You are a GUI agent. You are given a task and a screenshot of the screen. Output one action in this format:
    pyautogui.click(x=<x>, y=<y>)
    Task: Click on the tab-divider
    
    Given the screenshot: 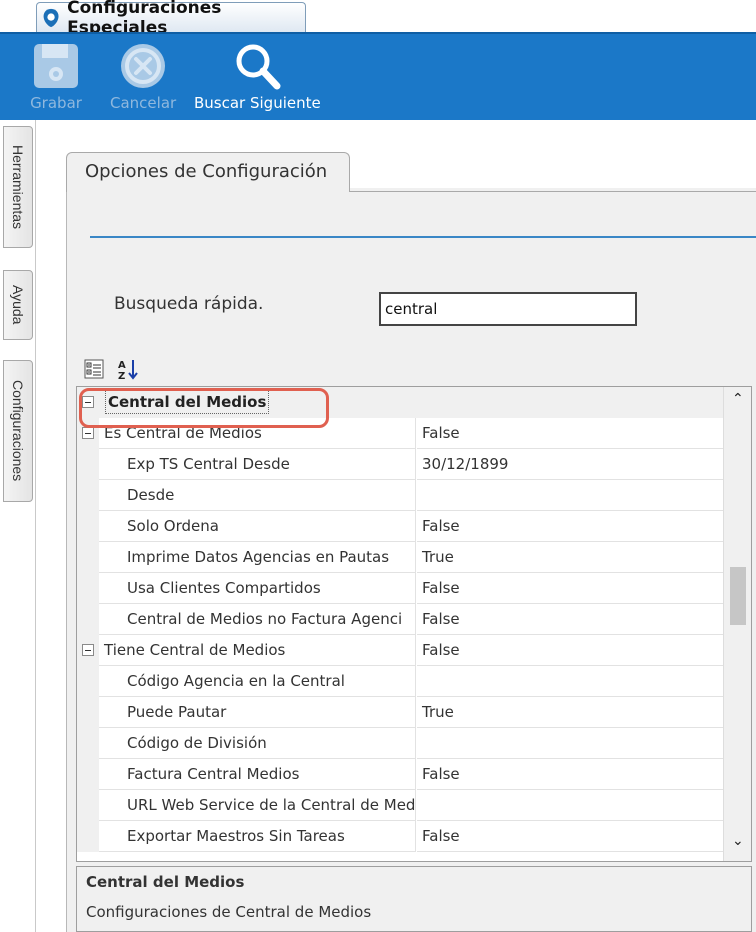 What is the action you would take?
    pyautogui.click(x=553, y=191)
    